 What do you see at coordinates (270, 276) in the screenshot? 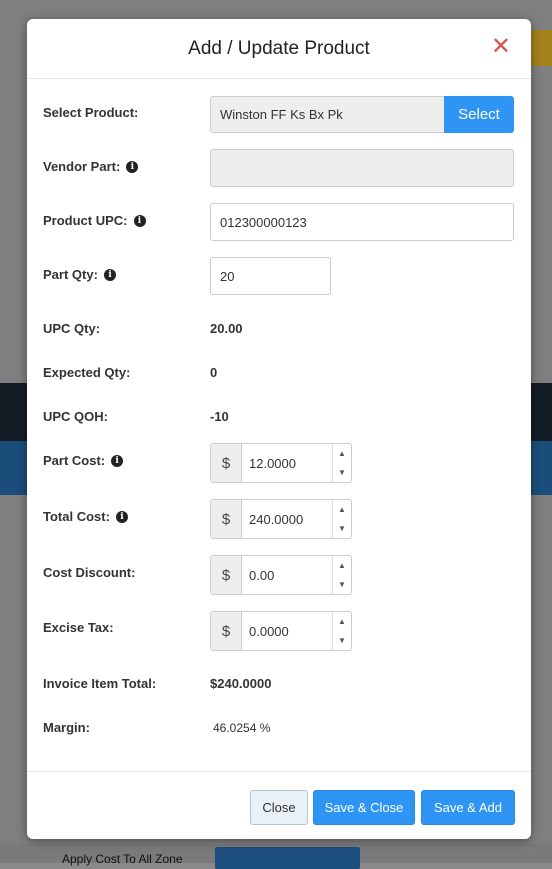
I see `part-qty-input: 20` at bounding box center [270, 276].